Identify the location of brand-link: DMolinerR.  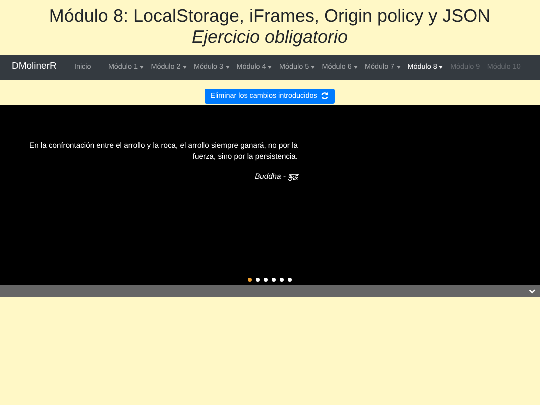
(34, 67).